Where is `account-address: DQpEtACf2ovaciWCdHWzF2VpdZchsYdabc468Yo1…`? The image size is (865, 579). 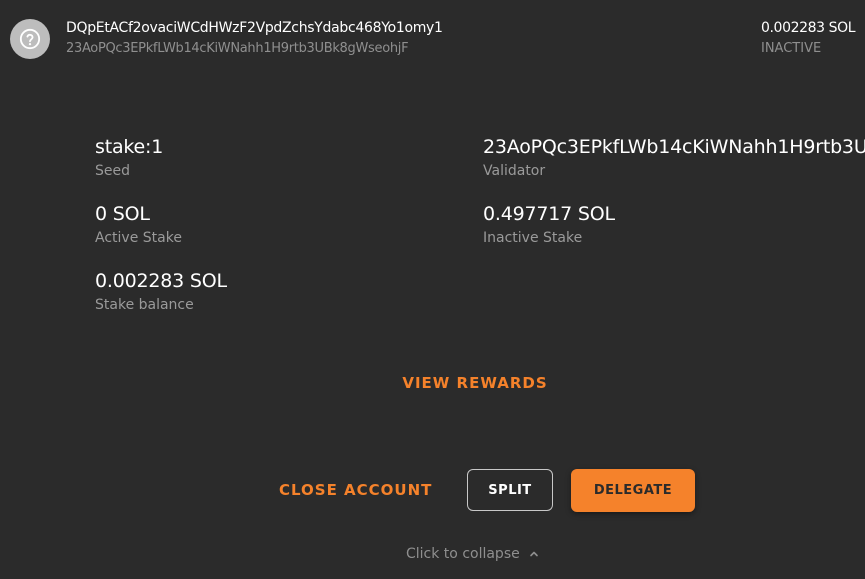 account-address: DQpEtACf2ovaciWCdHWzF2VpdZchsYdabc468Yo1… is located at coordinates (254, 28).